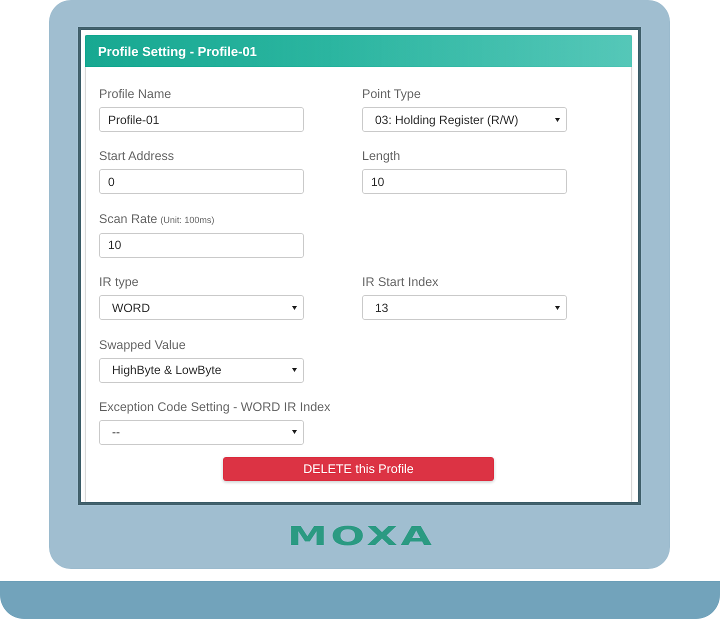 This screenshot has height=619, width=720. Describe the element at coordinates (187, 220) in the screenshot. I see `unit-note: (Unit: 100ms)` at that location.